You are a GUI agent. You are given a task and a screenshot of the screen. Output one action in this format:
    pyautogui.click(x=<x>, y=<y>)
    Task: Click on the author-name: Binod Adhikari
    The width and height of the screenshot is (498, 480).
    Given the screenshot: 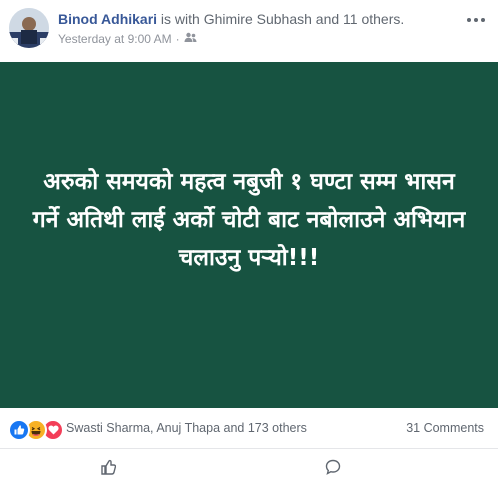 What is the action you would take?
    pyautogui.click(x=107, y=19)
    